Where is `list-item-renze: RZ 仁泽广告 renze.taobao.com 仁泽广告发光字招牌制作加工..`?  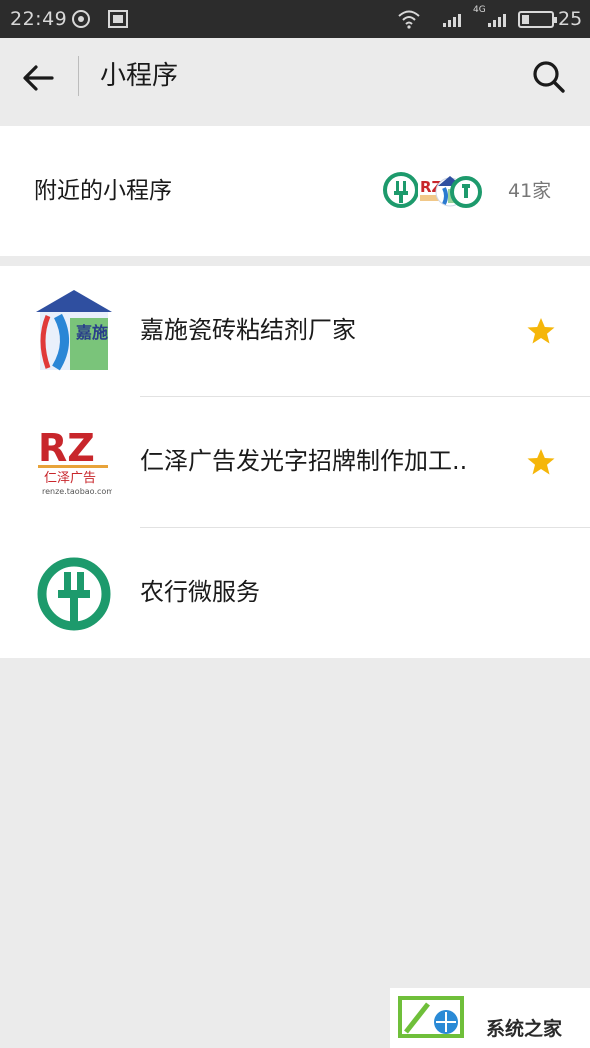 list-item-renze: RZ 仁泽广告 renze.taobao.com 仁泽广告发光字招牌制作加工.. is located at coordinates (295, 462).